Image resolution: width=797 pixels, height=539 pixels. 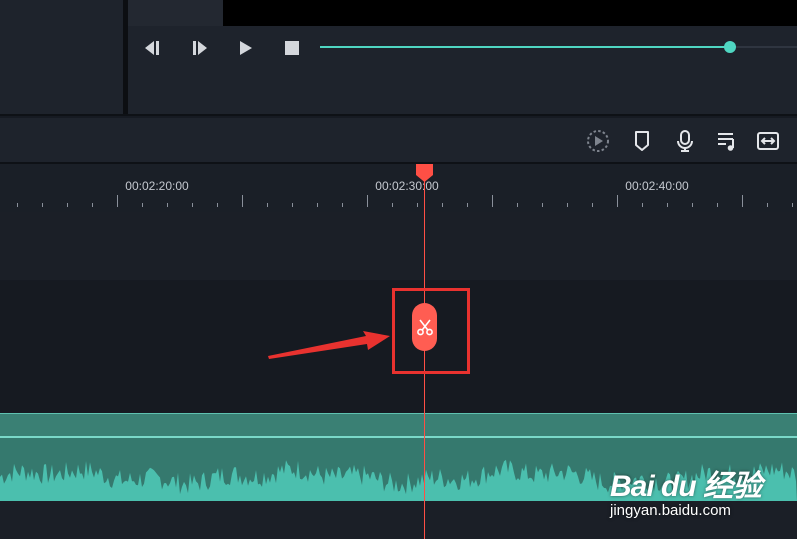 What do you see at coordinates (431, 331) in the screenshot?
I see `annotation-highlight-box` at bounding box center [431, 331].